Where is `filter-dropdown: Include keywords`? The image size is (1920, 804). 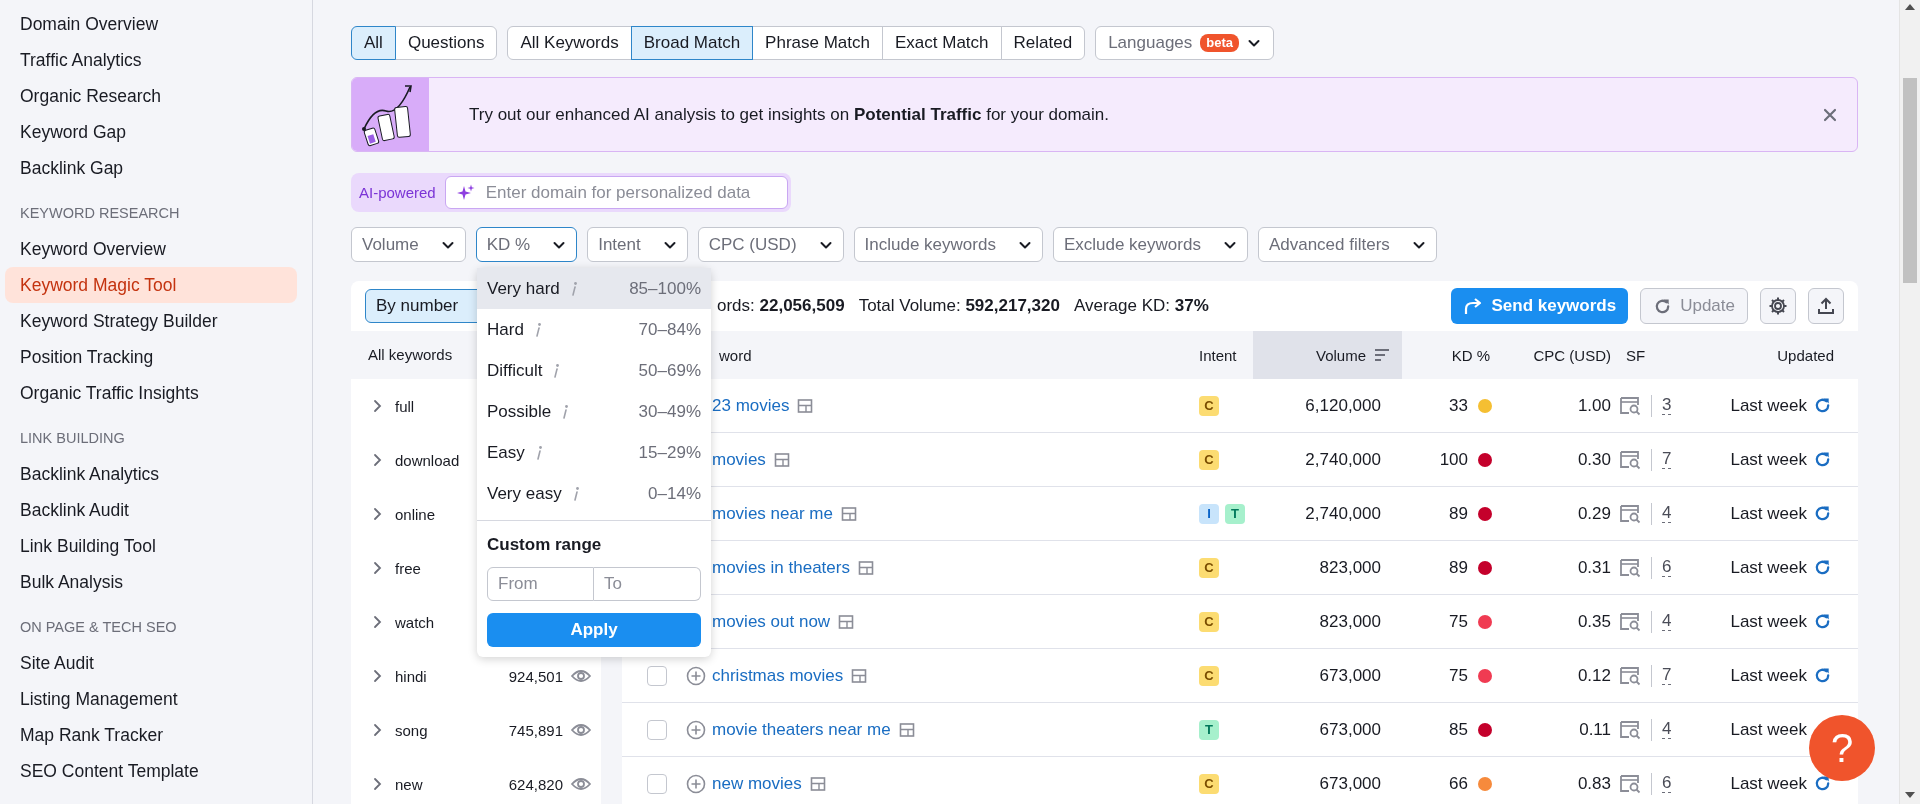
filter-dropdown: Include keywords is located at coordinates (948, 244).